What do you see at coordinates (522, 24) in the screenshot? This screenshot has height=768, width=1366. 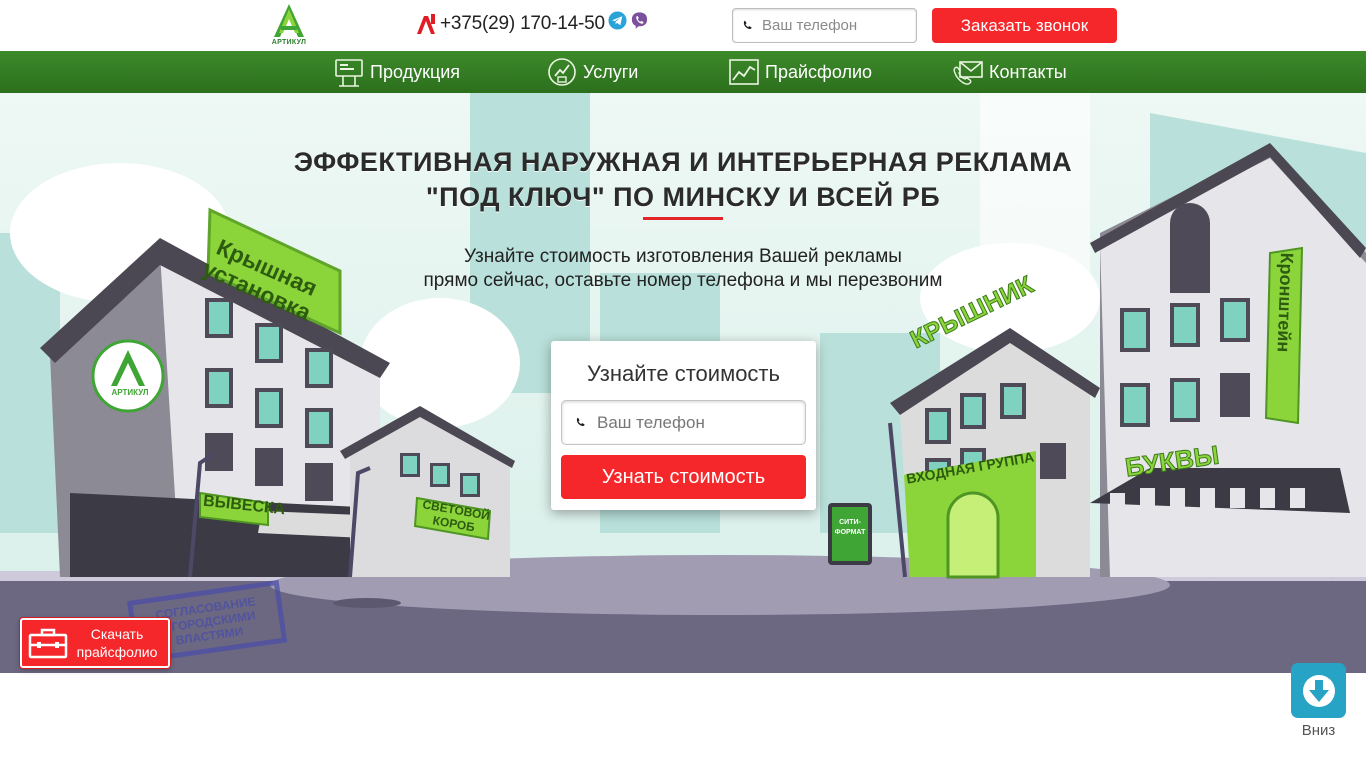 I see `phone-number: +375(29) 170-14-50` at bounding box center [522, 24].